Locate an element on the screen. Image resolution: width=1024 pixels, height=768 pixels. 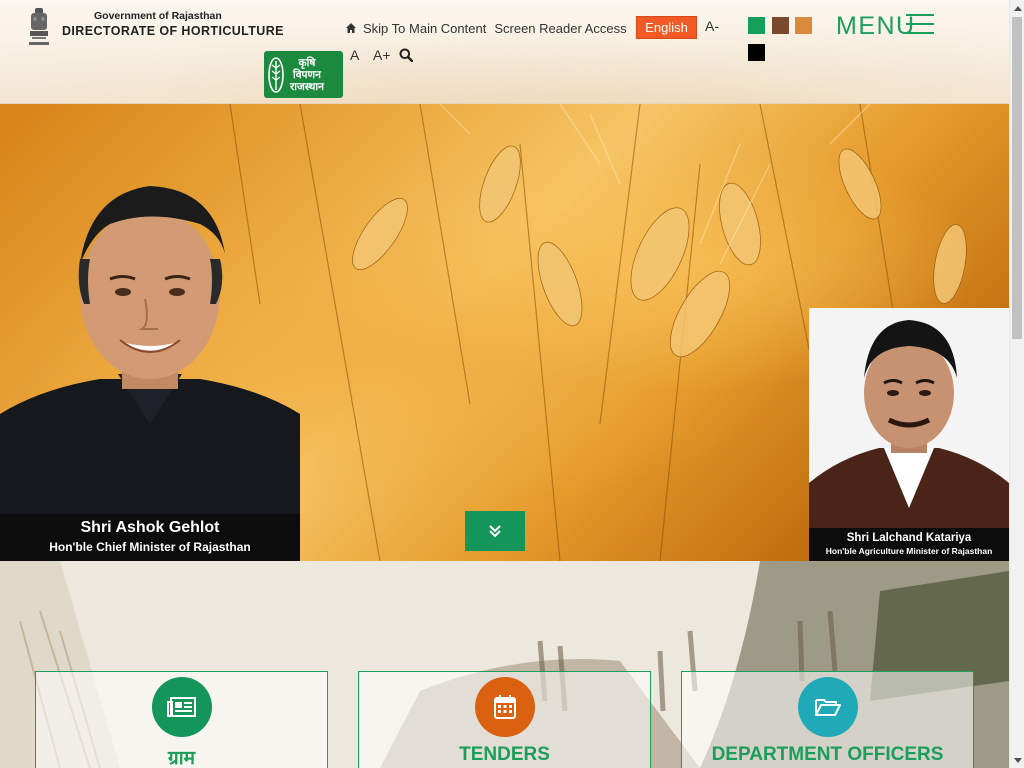
gram-card-circle is located at coordinates (181, 707).